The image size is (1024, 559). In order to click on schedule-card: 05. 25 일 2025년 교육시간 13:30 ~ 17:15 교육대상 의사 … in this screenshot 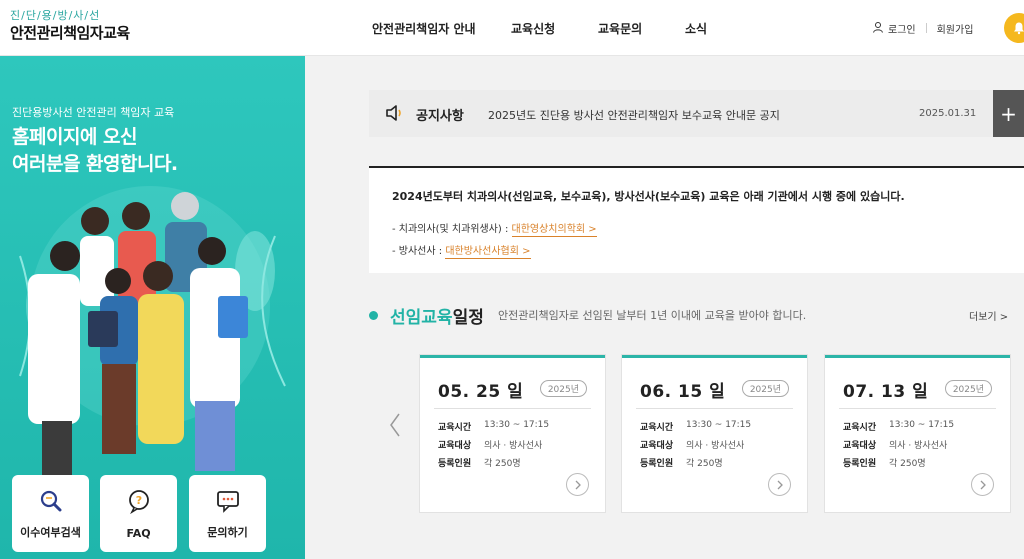, I will do `click(512, 433)`.